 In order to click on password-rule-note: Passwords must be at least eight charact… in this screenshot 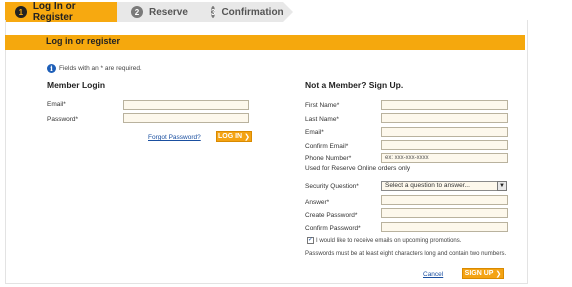, I will do `click(406, 254)`.